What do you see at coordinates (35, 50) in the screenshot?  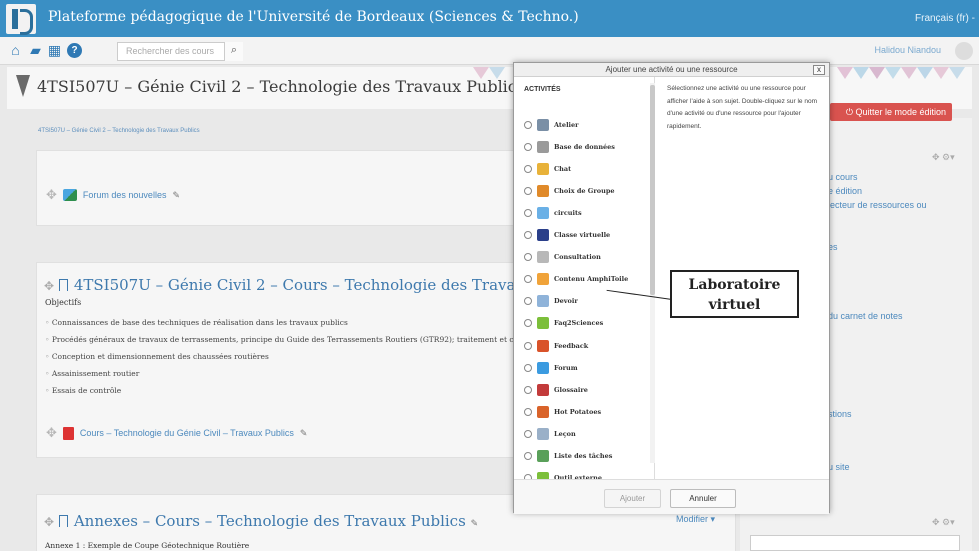 I see `book-icon: ▰` at bounding box center [35, 50].